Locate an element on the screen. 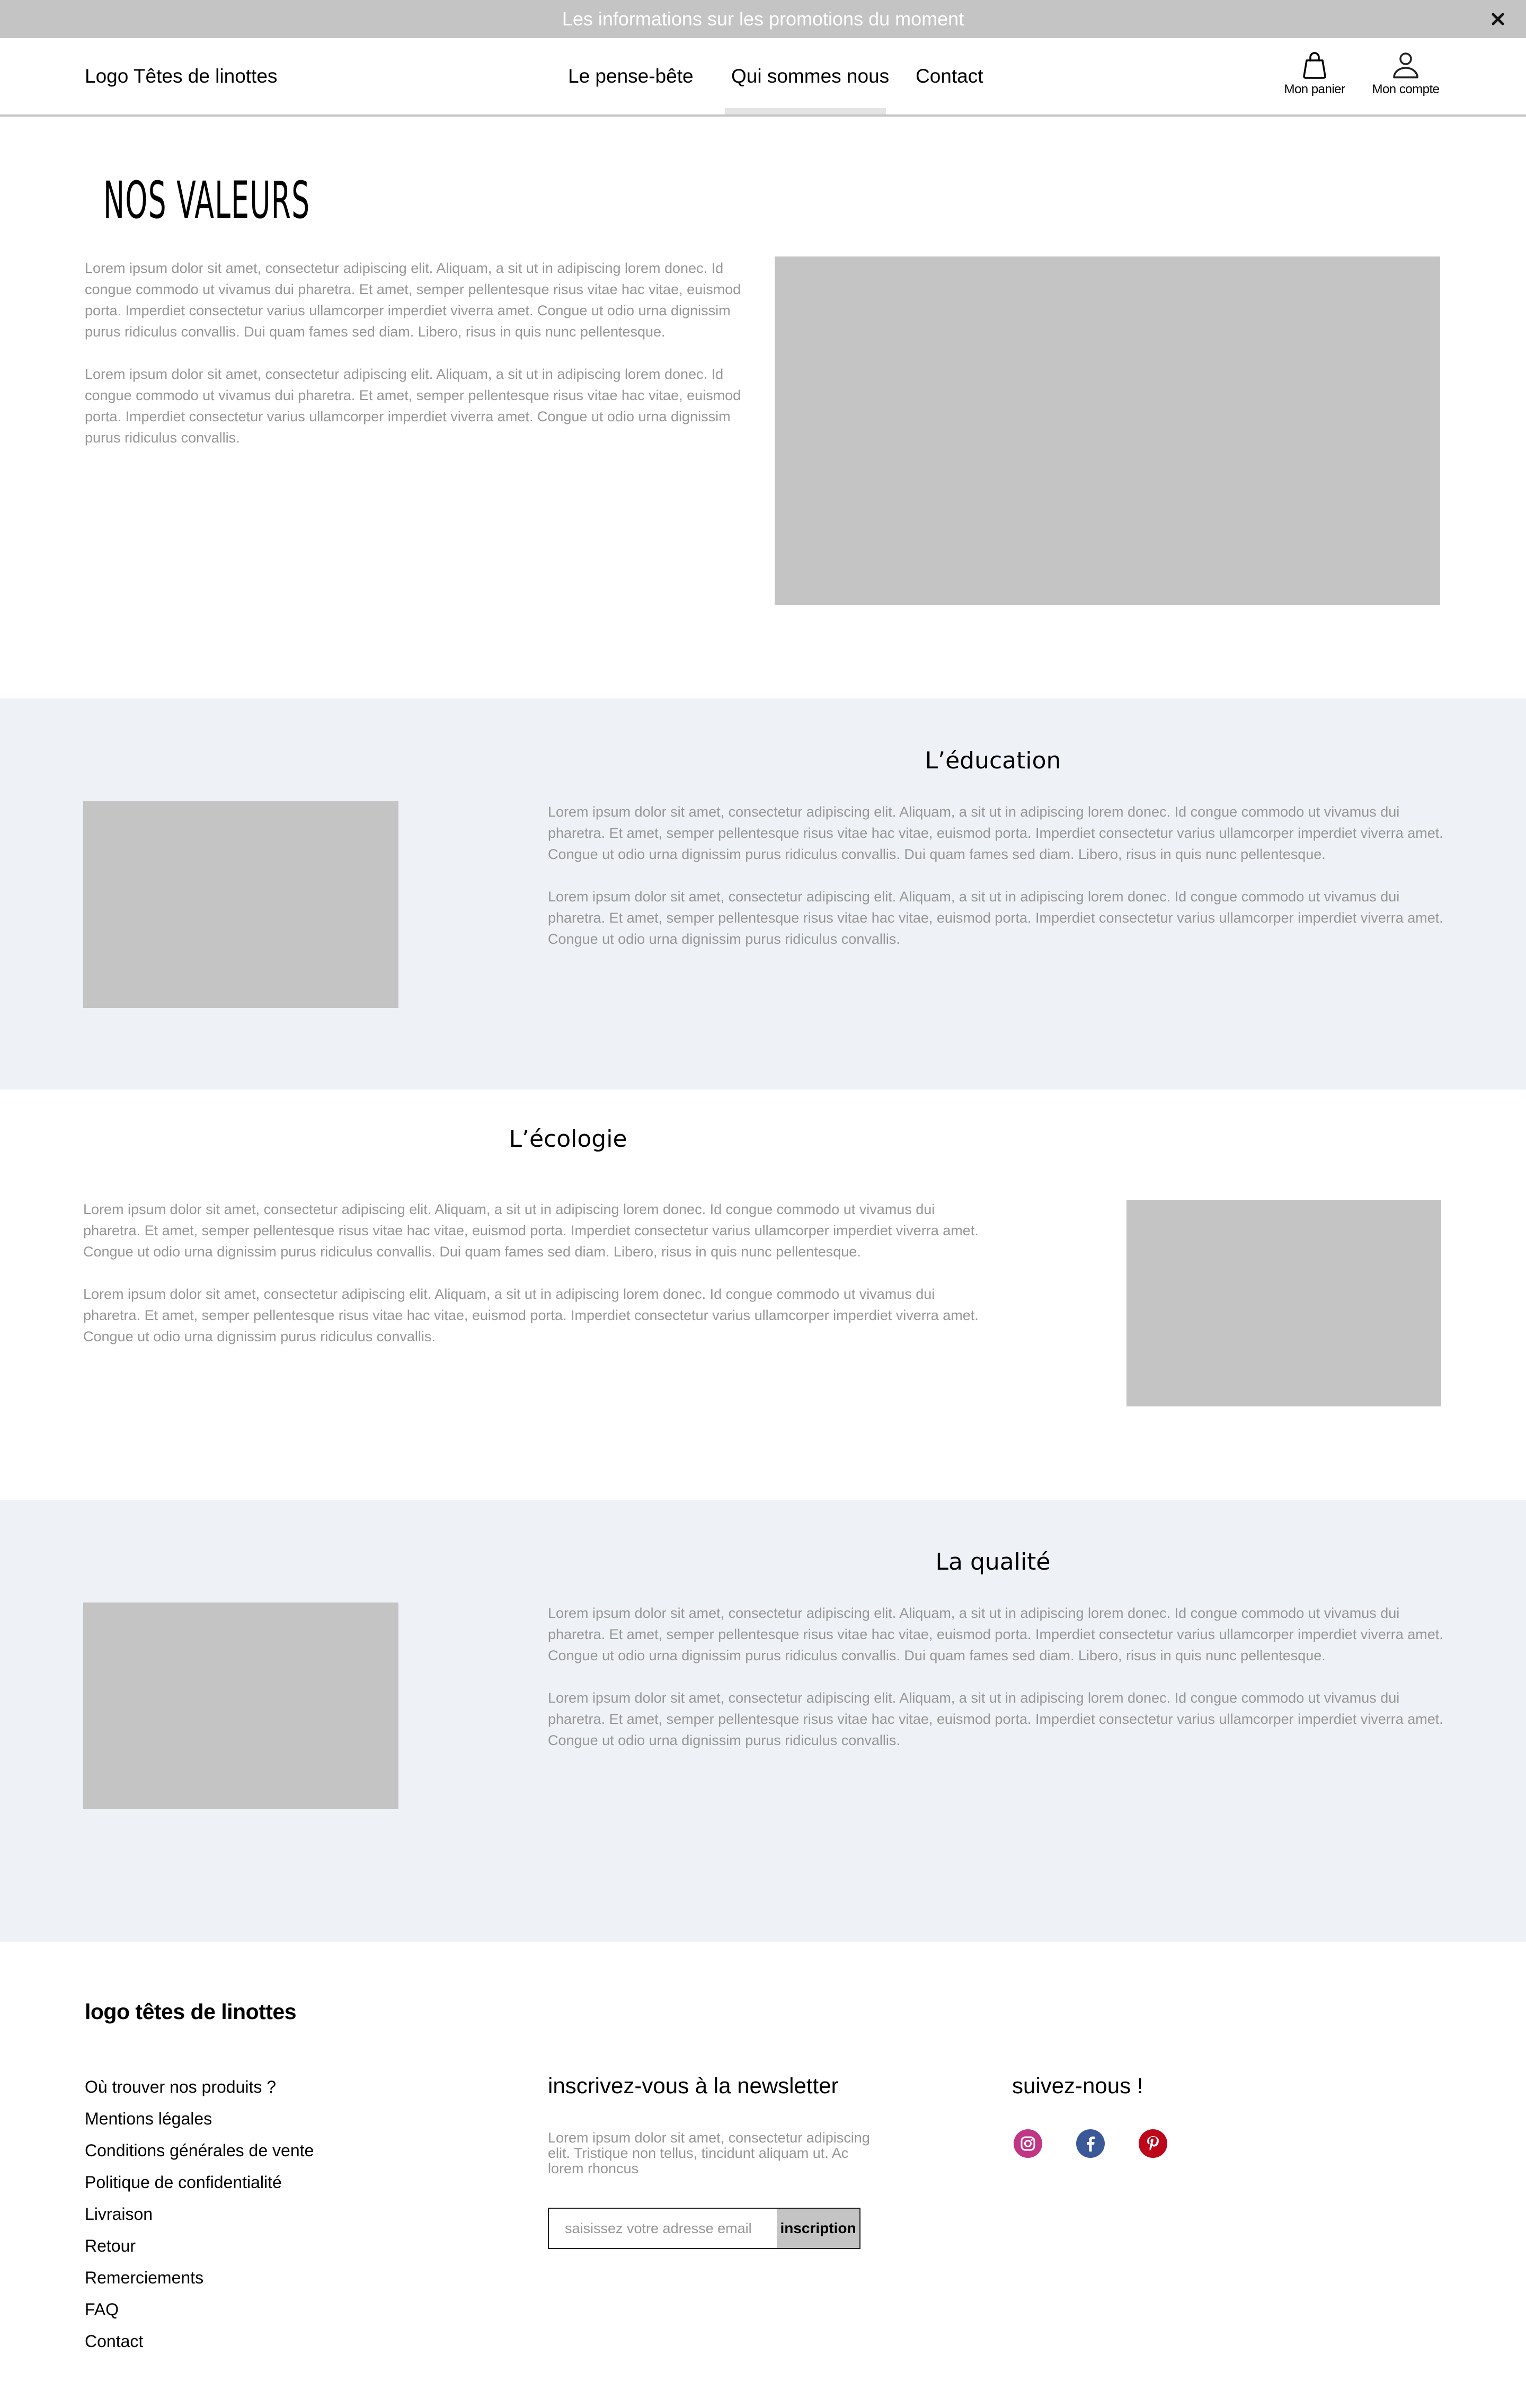 This screenshot has height=2408, width=1526. newsletter-form: inscription is located at coordinates (704, 2228).